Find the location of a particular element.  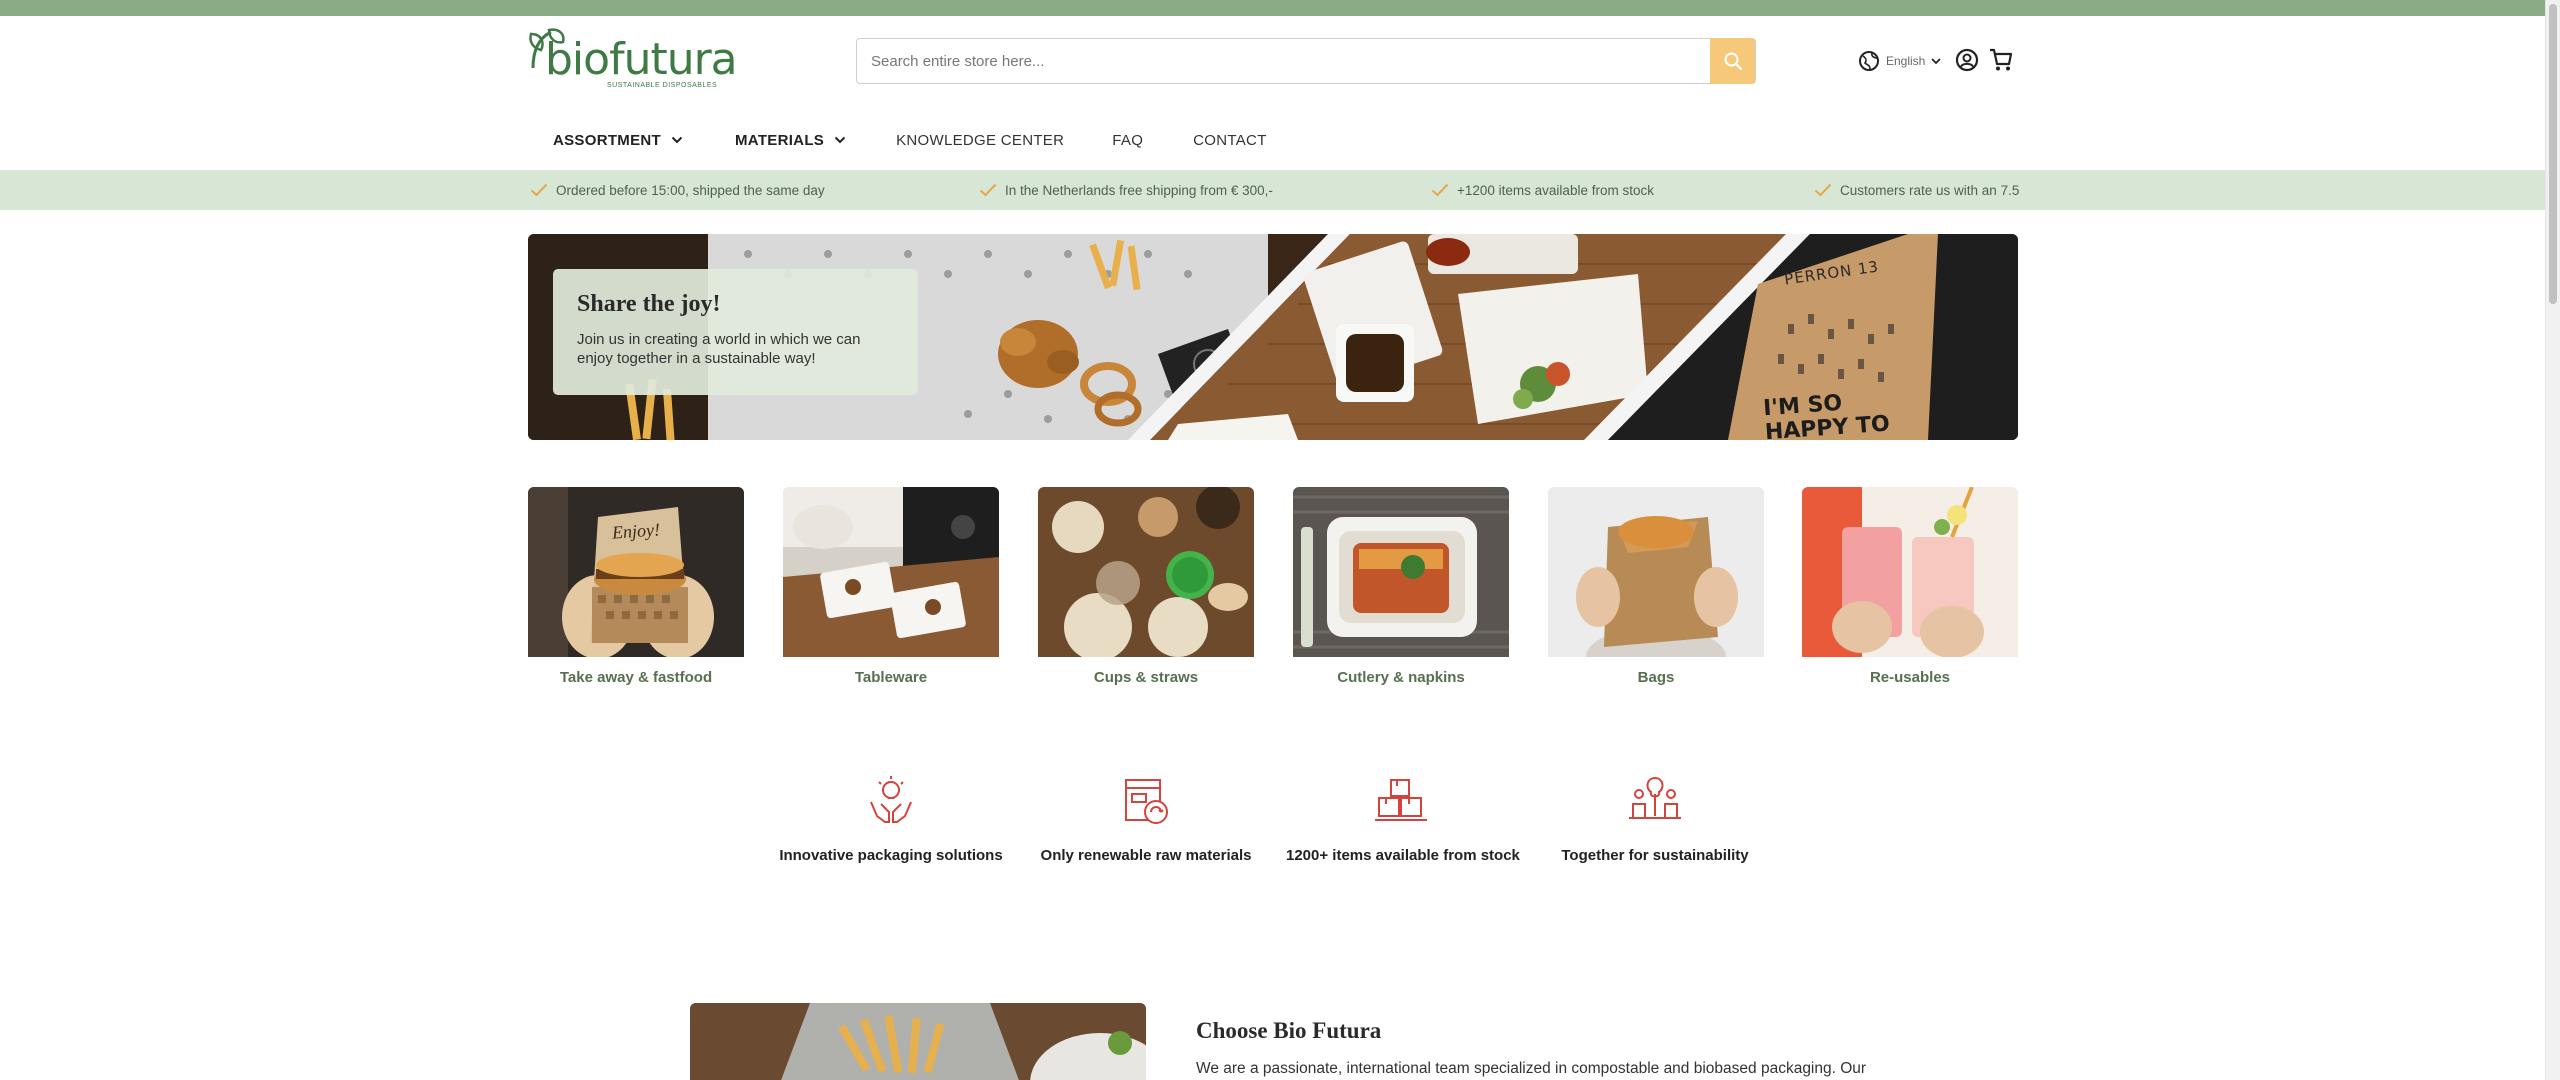

feature-label: Together for sustainability is located at coordinates (1655, 855).